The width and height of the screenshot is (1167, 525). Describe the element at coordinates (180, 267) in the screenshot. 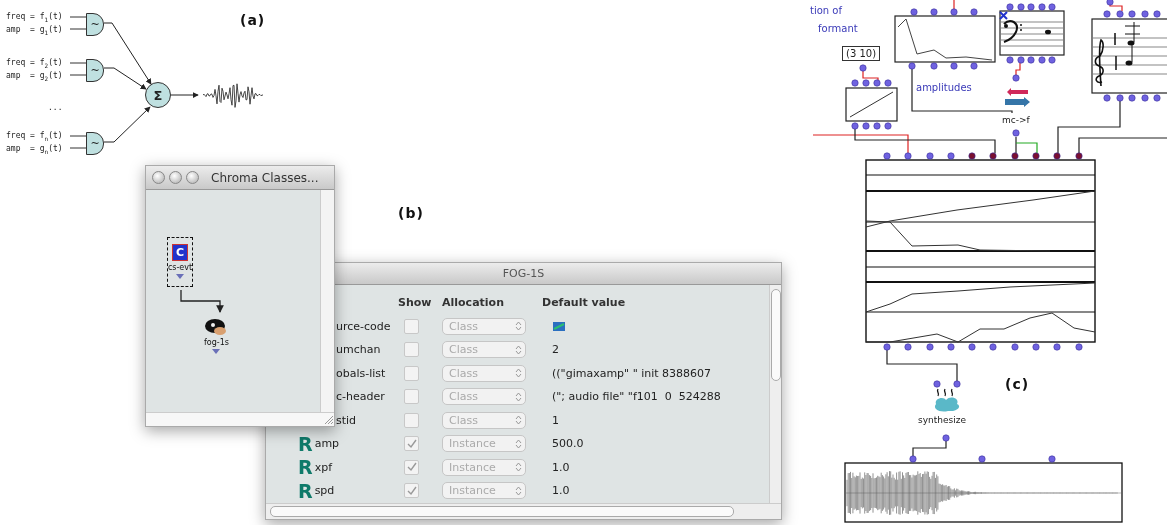

I see `box-name: cs-evt` at that location.